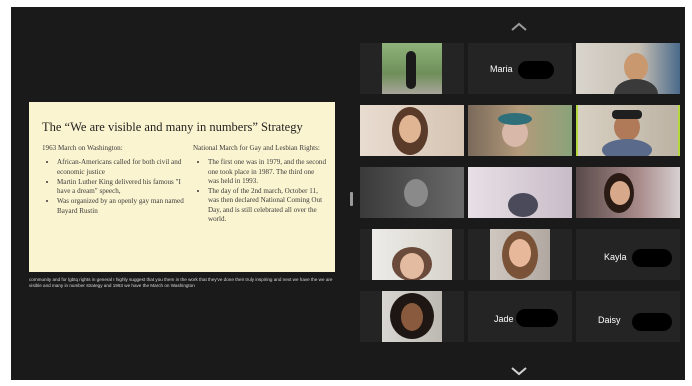  Describe the element at coordinates (501, 69) in the screenshot. I see `participant-name: Maria` at that location.